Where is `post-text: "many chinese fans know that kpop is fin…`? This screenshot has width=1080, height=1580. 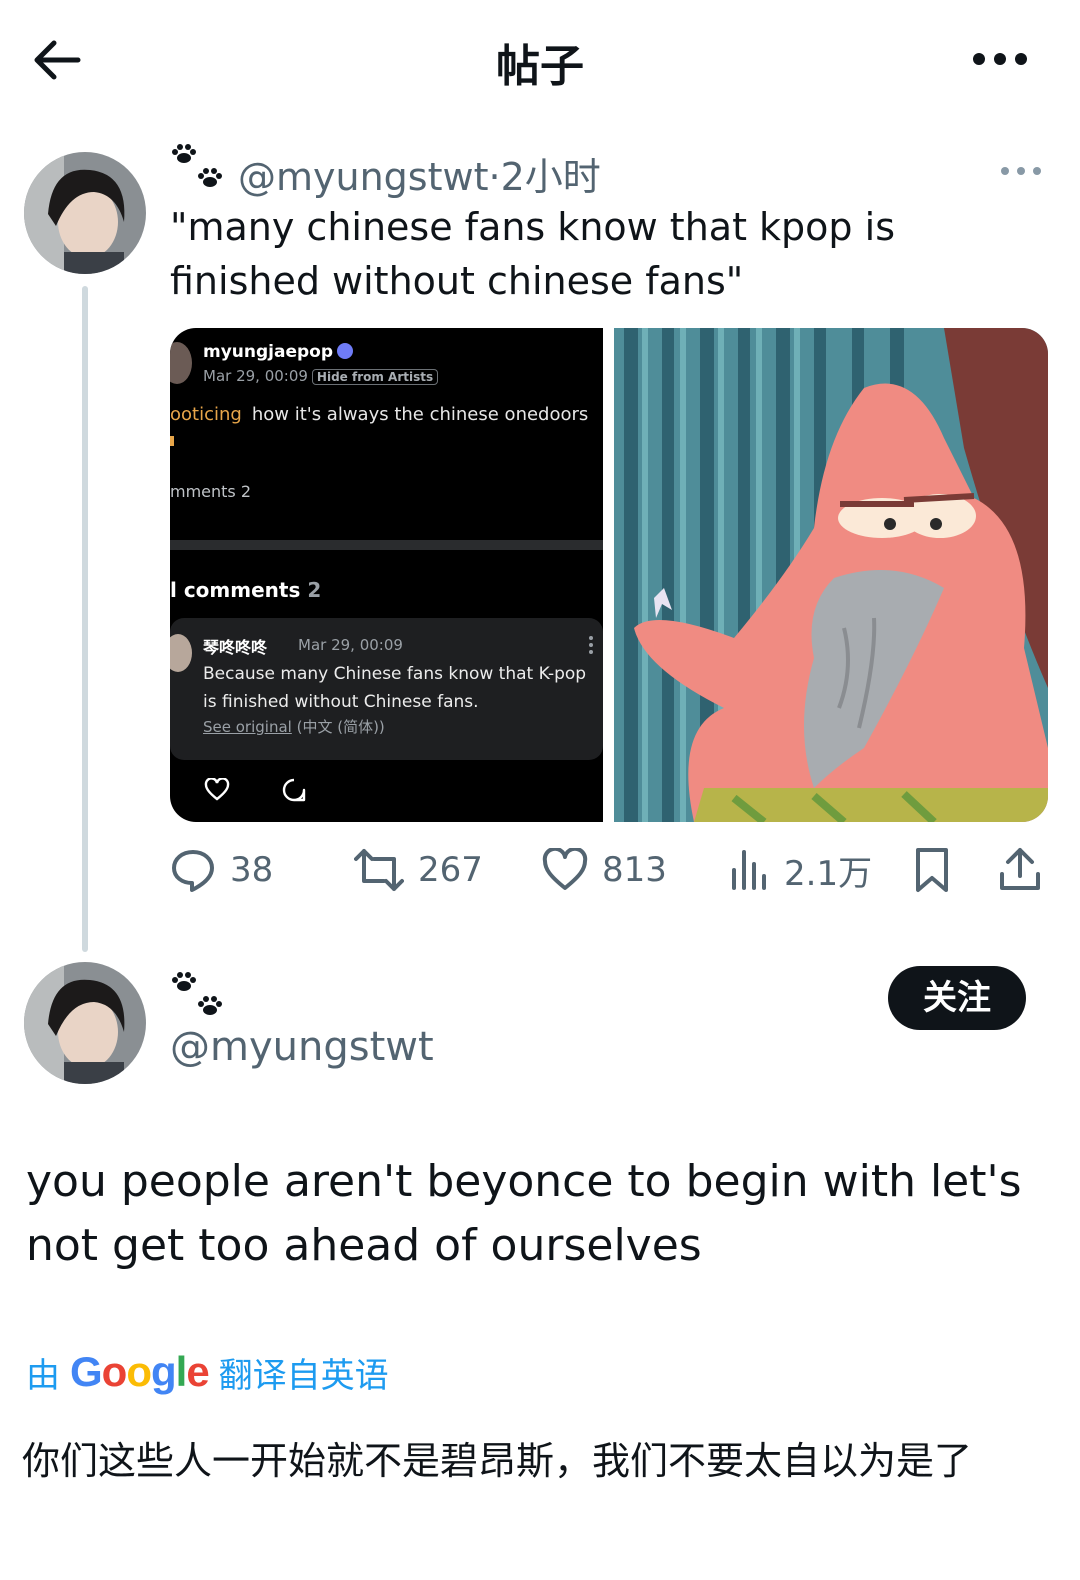
post-text: "many chinese fans know that kpop is fin… is located at coordinates (532, 254).